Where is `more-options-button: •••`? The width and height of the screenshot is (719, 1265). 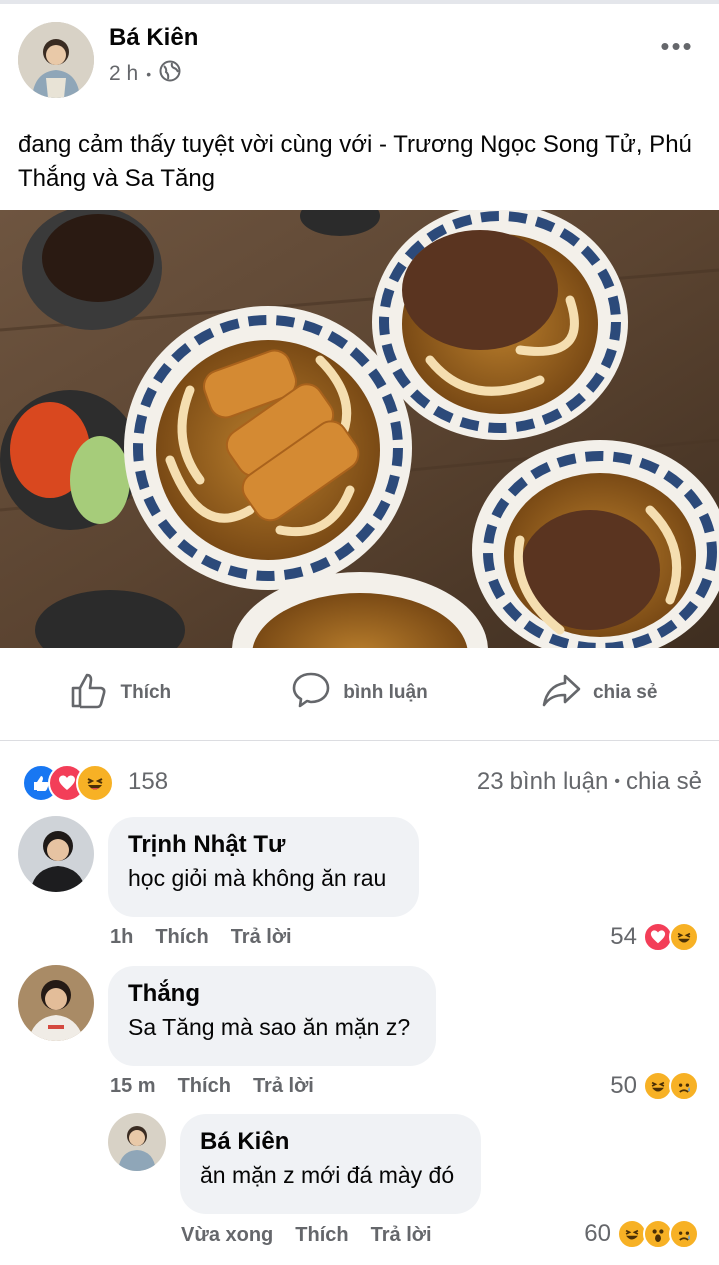 more-options-button: ••• is located at coordinates (677, 46).